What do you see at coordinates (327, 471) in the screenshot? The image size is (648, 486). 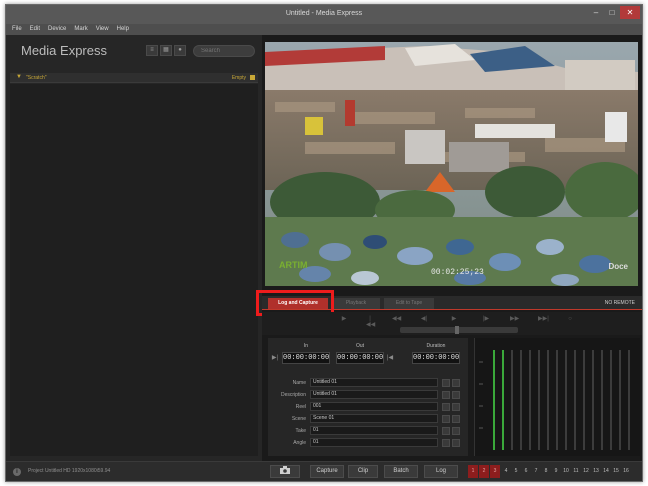 I see `capture-button: Capture` at bounding box center [327, 471].